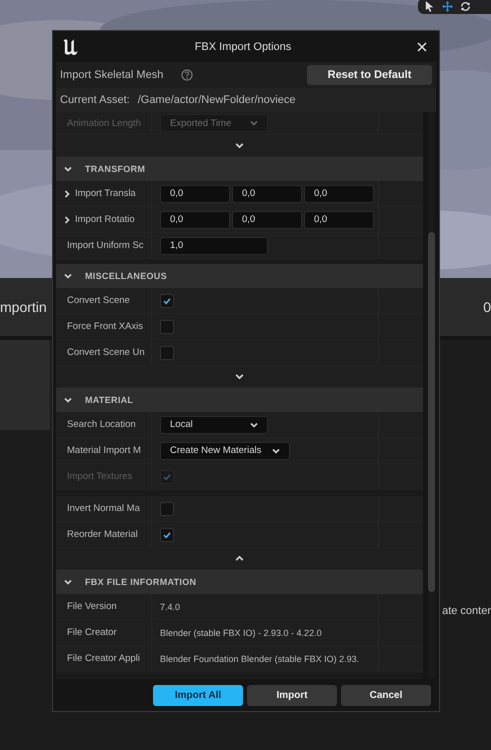 Image resolution: width=491 pixels, height=750 pixels. I want to click on scrollbar, so click(431, 395).